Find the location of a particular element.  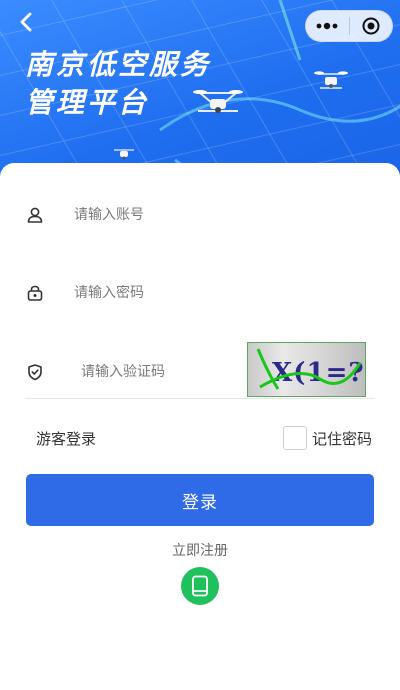

more-icon is located at coordinates (327, 26).